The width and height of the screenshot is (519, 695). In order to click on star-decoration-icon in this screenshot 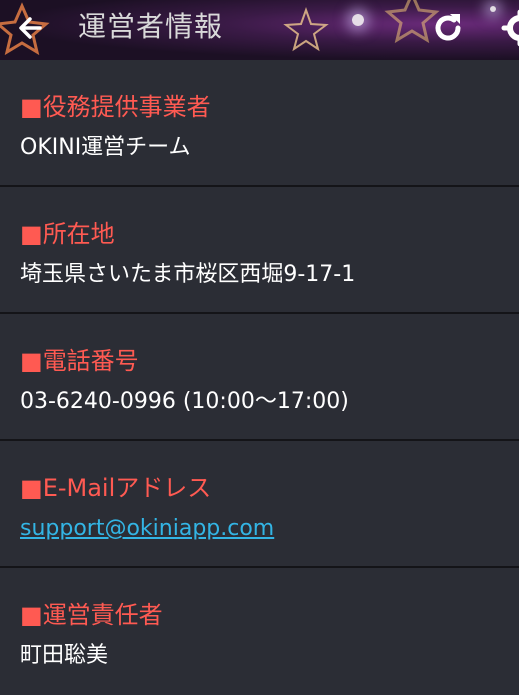, I will do `click(306, 29)`.